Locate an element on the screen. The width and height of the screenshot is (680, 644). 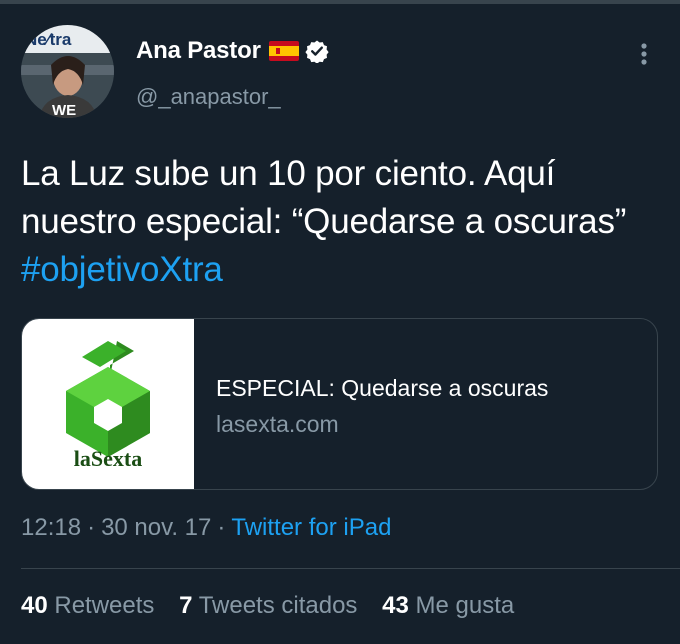
likes-label: Me gusta is located at coordinates (465, 605).